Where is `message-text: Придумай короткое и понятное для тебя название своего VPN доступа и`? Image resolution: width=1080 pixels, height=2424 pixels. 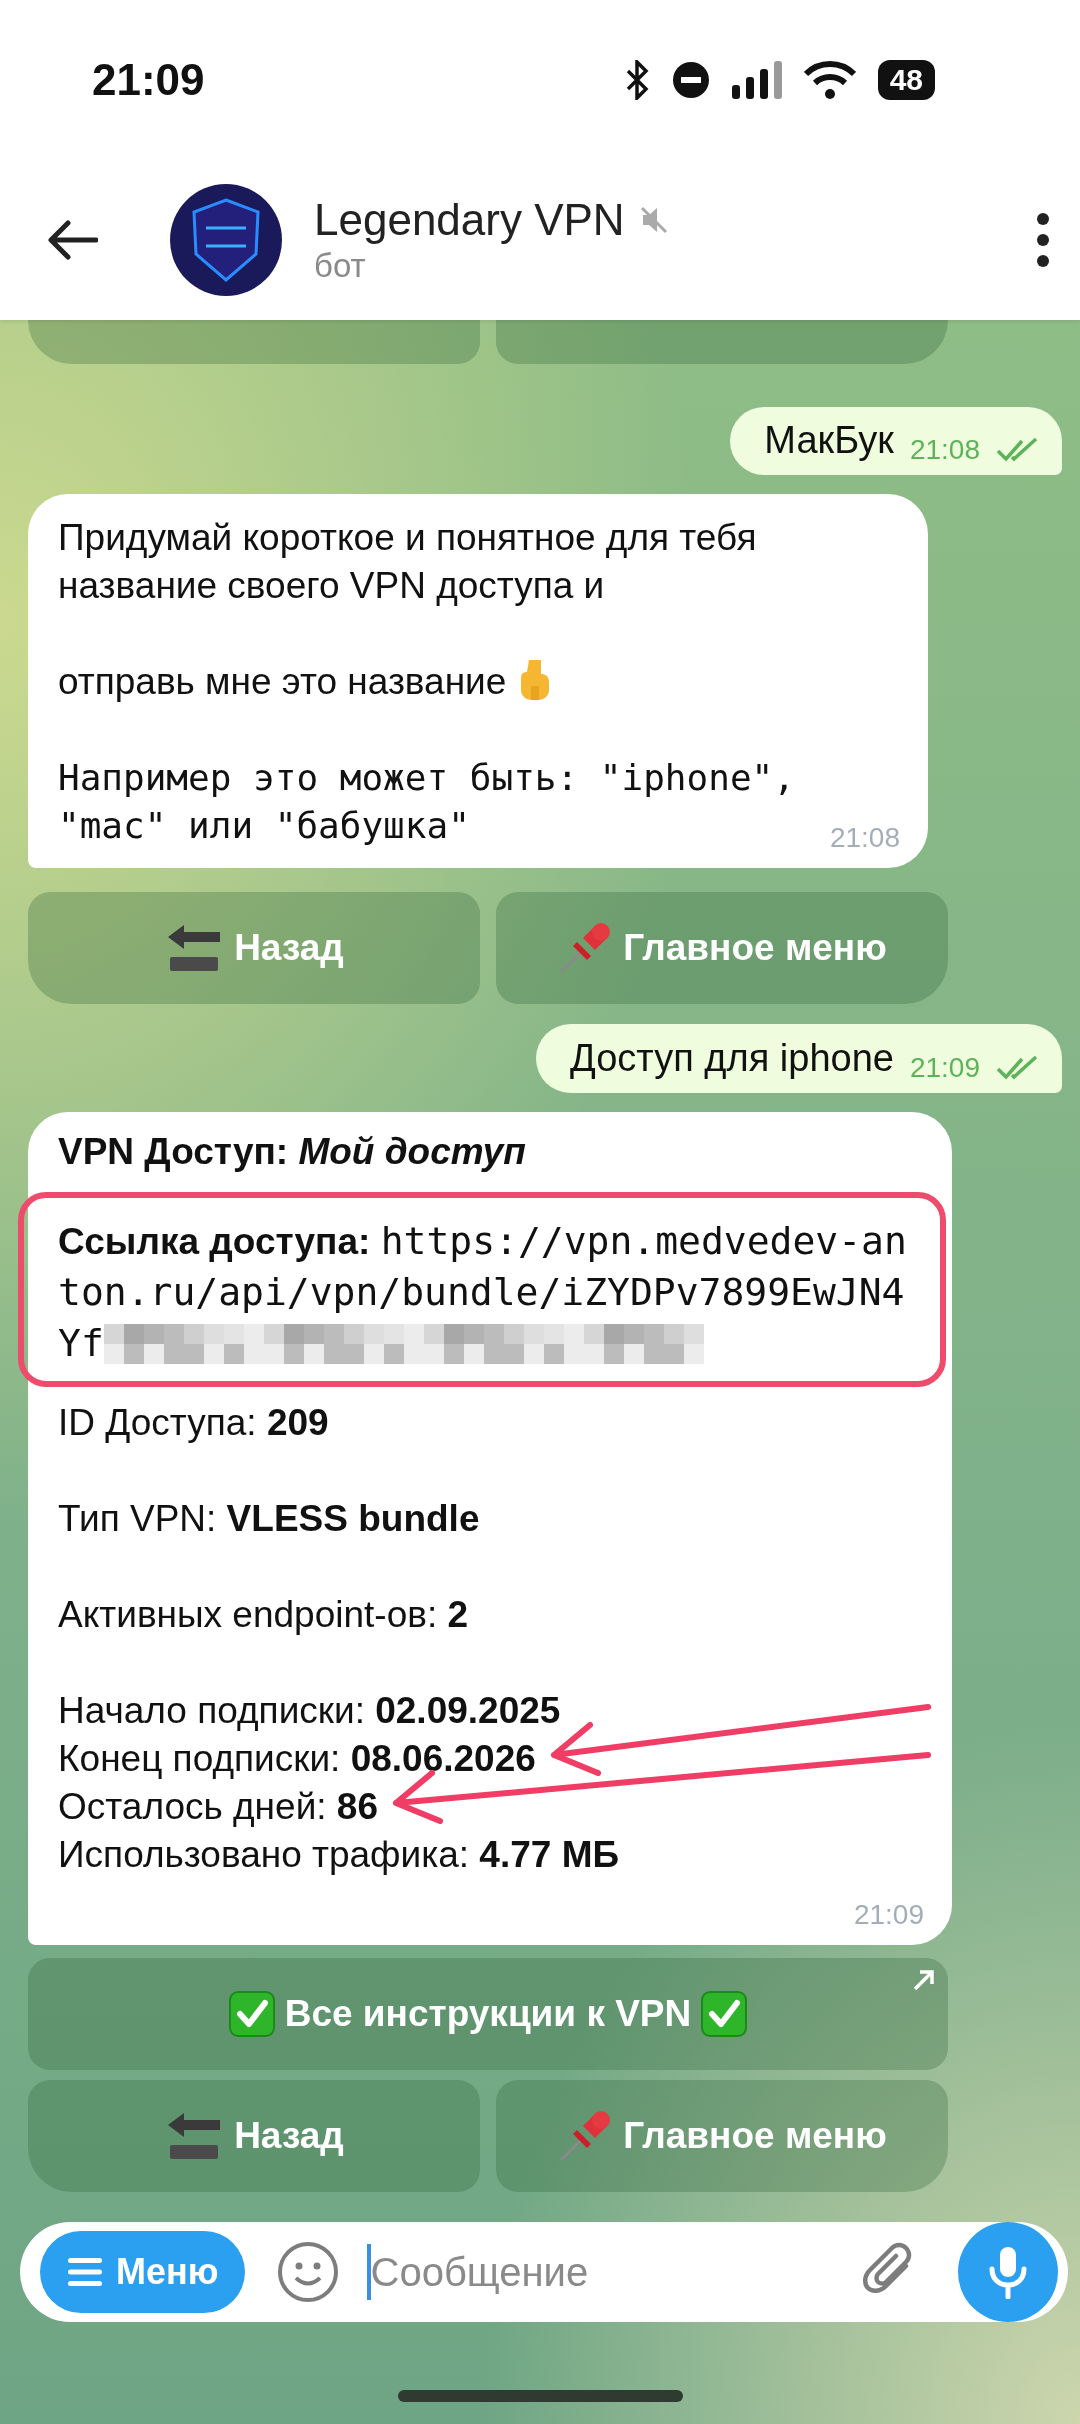 message-text: Придумай короткое и понятное для тебя название своего VPN доступа и is located at coordinates (407, 562).